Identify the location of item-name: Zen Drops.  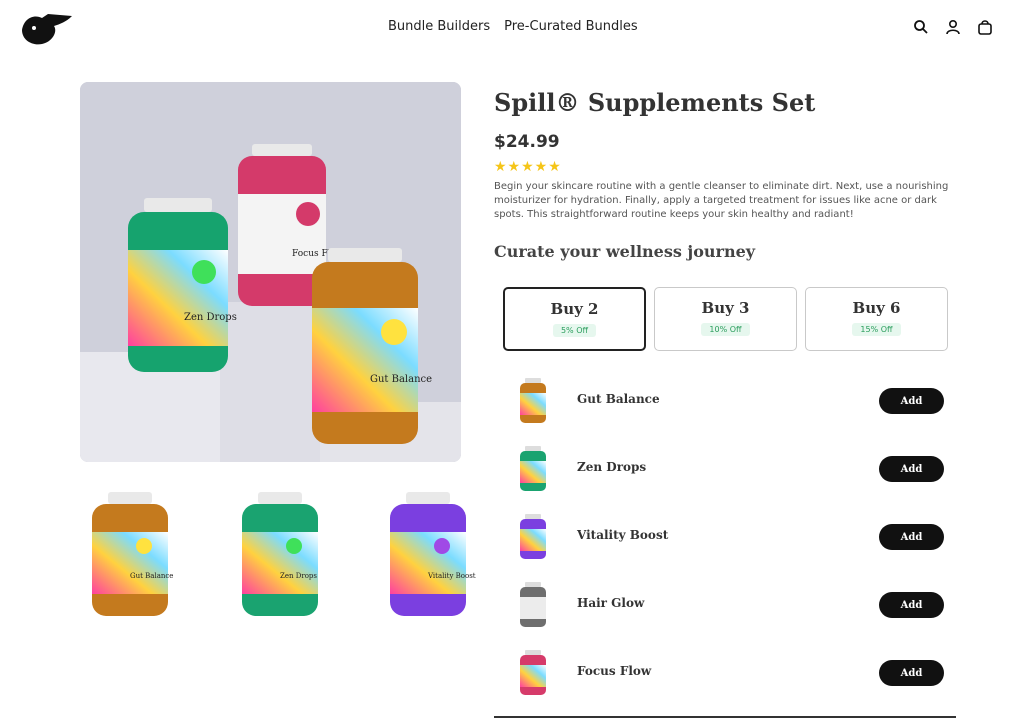
(612, 467).